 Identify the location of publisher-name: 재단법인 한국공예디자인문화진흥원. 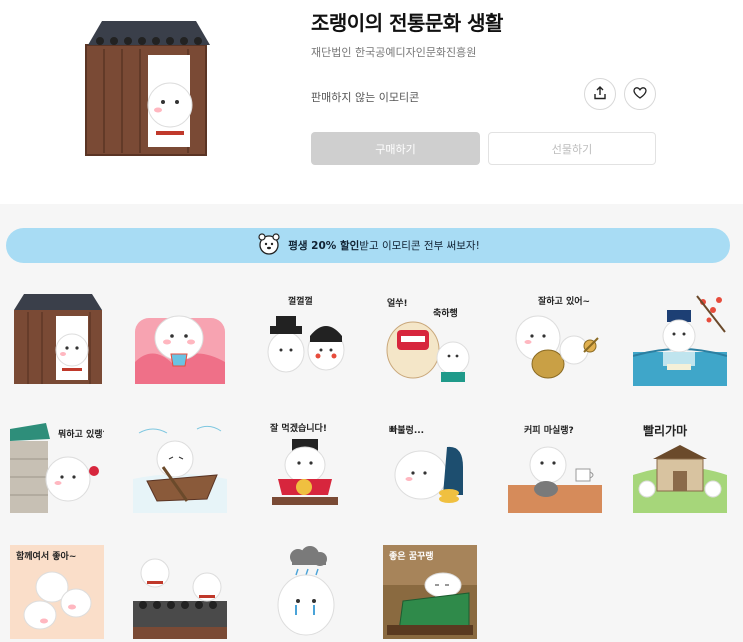
(394, 52).